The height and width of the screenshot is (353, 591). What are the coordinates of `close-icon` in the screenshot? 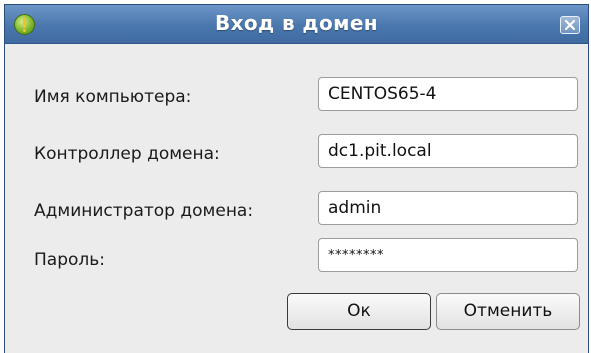 It's located at (570, 25).